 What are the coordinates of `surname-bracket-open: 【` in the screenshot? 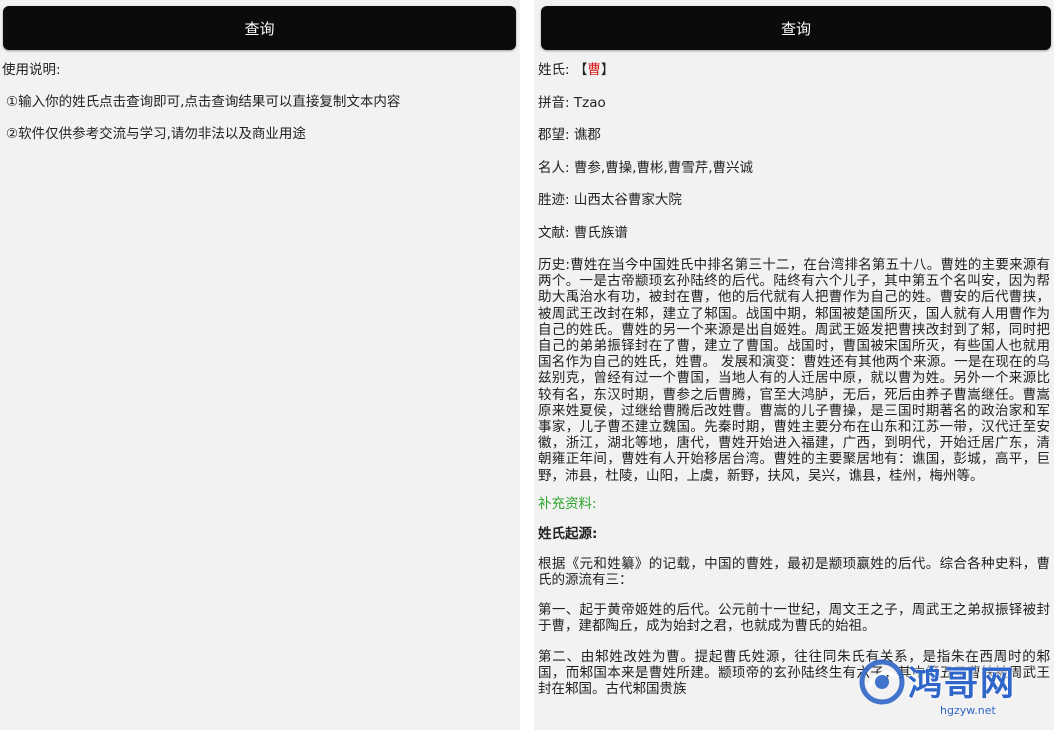 It's located at (580, 70).